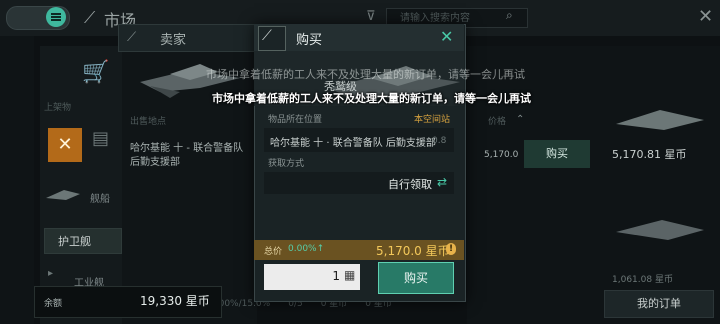 The image size is (720, 324). What do you see at coordinates (442, 182) in the screenshot?
I see `swap-icon: ⇄` at bounding box center [442, 182].